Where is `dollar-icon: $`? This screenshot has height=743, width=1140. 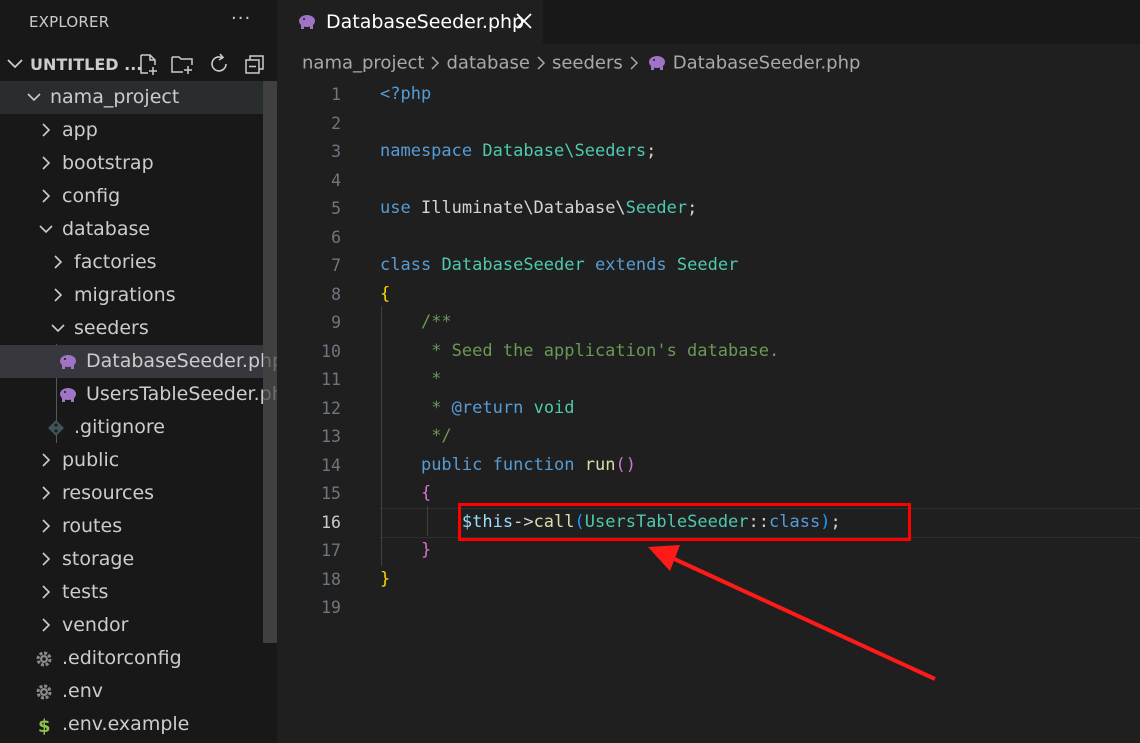
dollar-icon: $ is located at coordinates (44, 725).